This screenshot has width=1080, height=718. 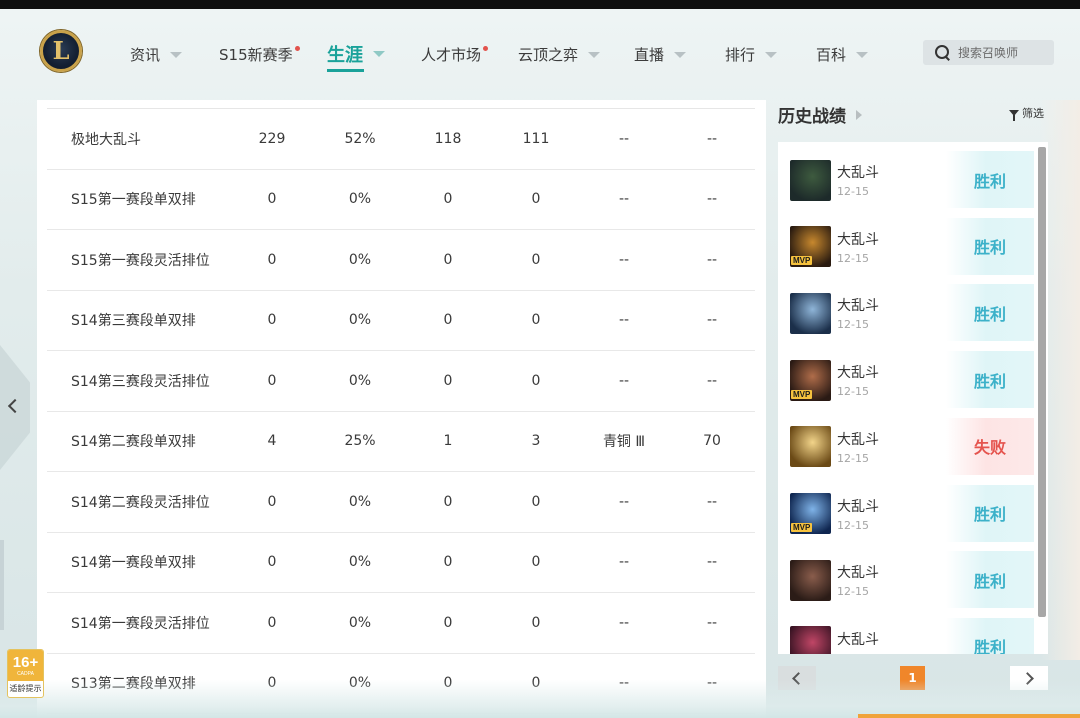 What do you see at coordinates (812, 117) in the screenshot?
I see `history-title-text: 历史战绩` at bounding box center [812, 117].